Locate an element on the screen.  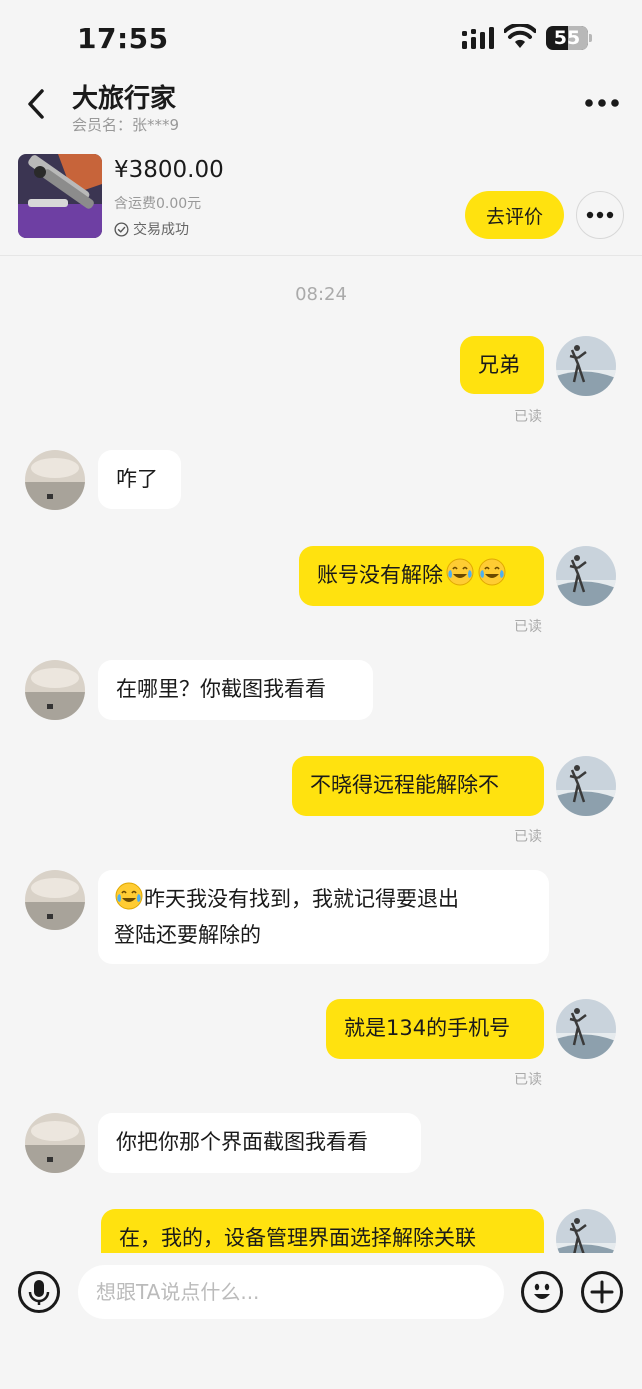
check-icon is located at coordinates (121, 229).